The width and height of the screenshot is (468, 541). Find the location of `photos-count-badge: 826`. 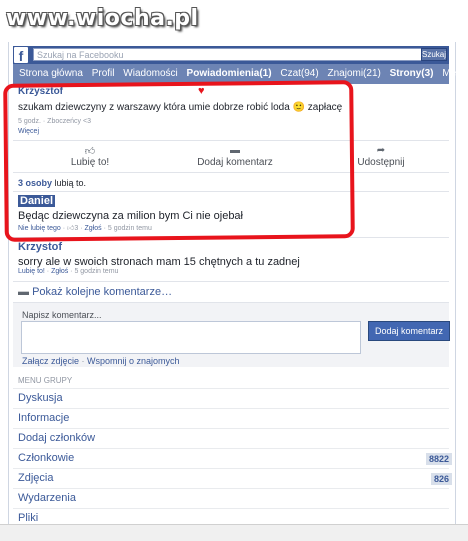

photos-count-badge: 826 is located at coordinates (441, 479).